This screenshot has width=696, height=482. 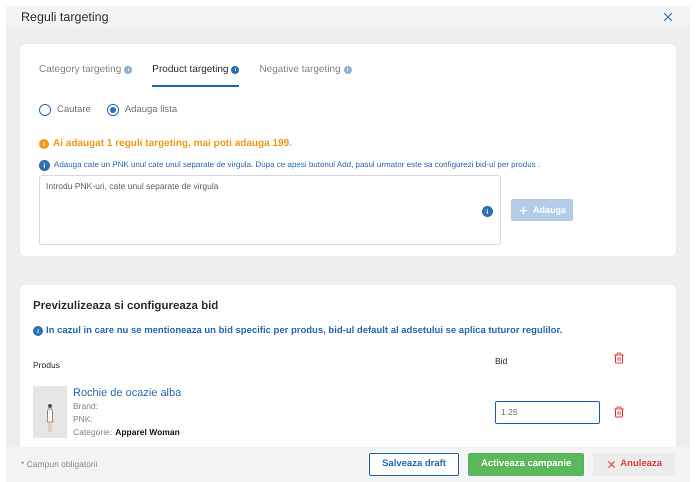 I want to click on cancel-button: Anuleaza, so click(x=634, y=464).